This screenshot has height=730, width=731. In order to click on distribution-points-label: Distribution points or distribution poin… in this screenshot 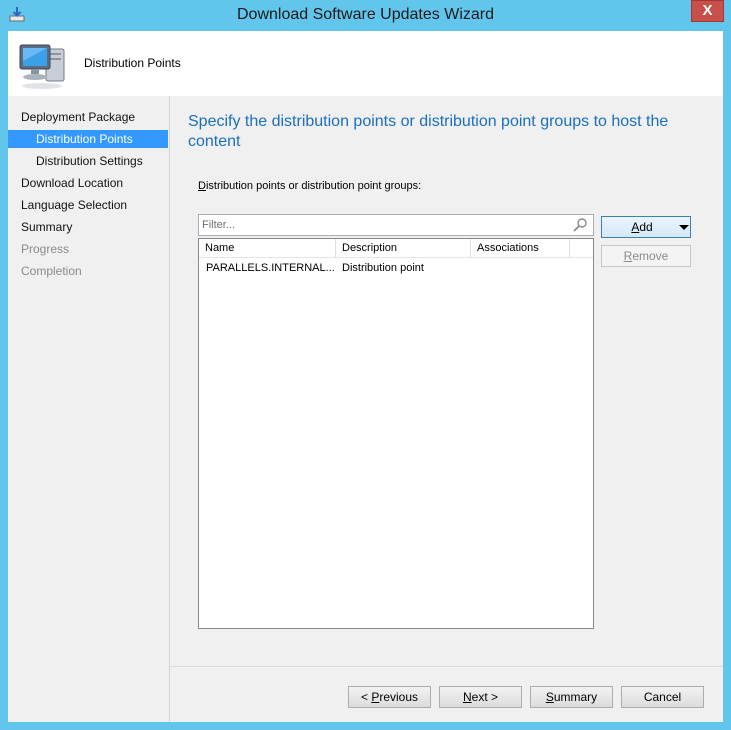, I will do `click(310, 186)`.